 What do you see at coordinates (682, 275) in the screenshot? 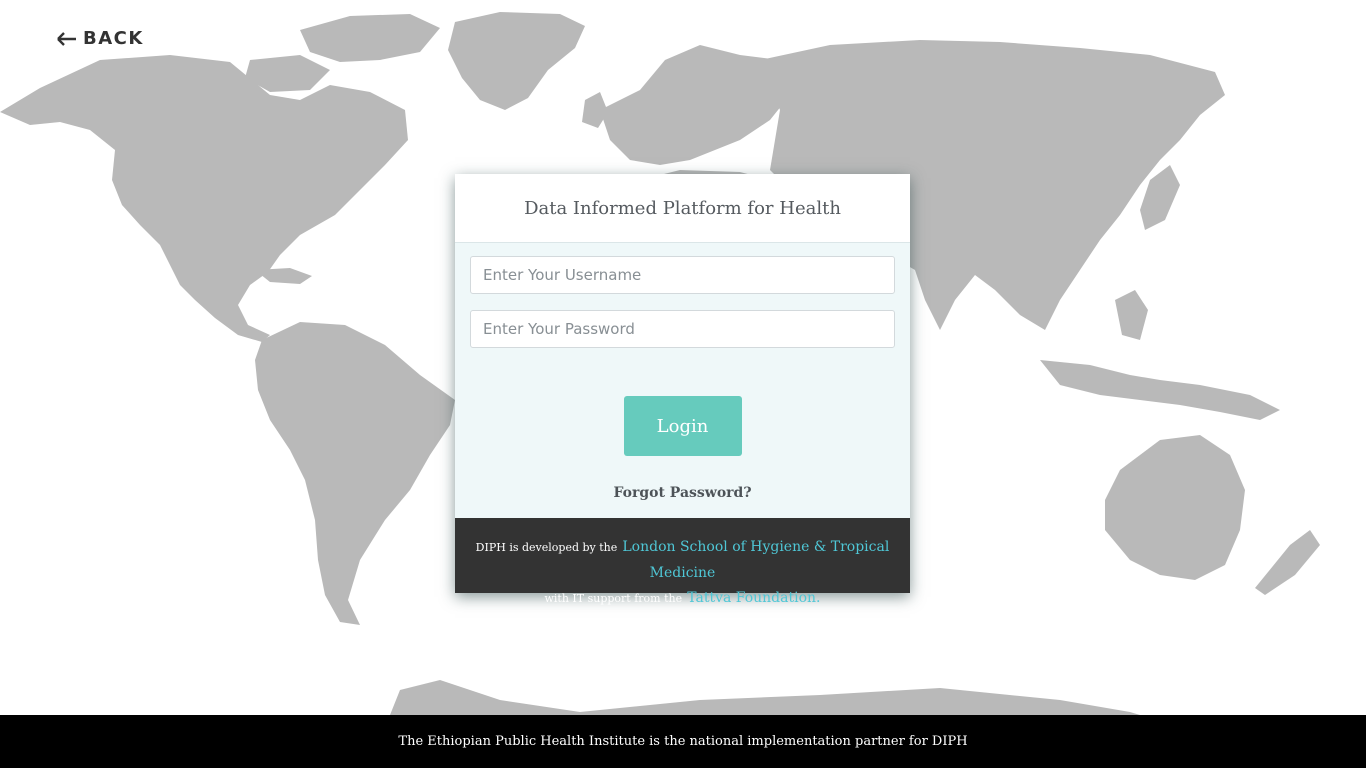
I see `username-input` at bounding box center [682, 275].